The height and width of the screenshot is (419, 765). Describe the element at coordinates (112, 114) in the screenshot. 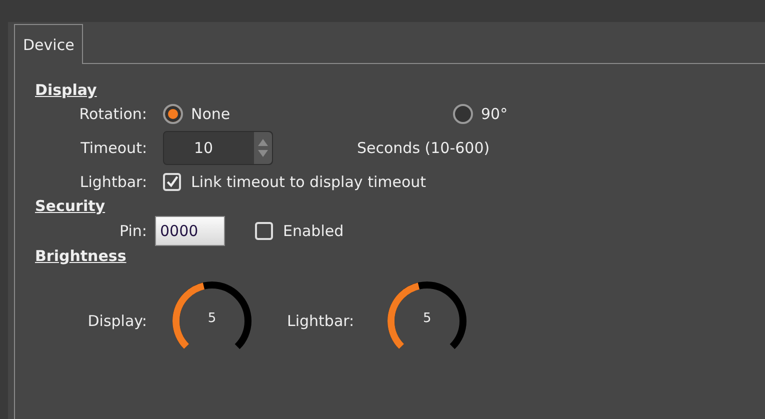

I see `field-label: Rotation:` at that location.